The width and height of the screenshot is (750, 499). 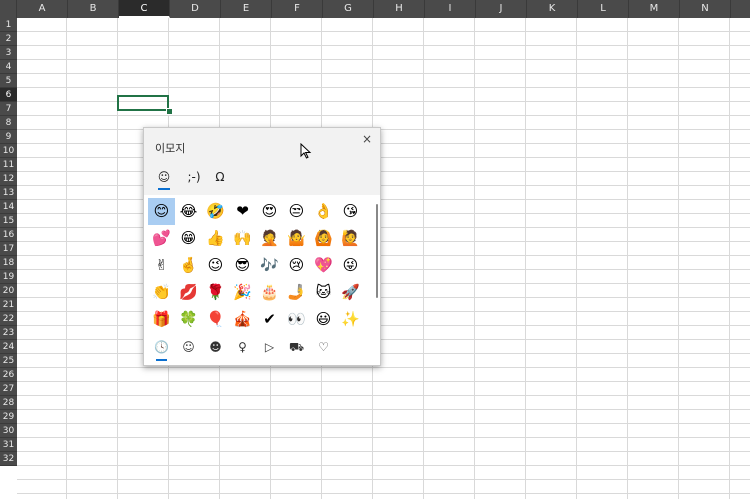 I want to click on column-header-d: D, so click(x=195, y=9).